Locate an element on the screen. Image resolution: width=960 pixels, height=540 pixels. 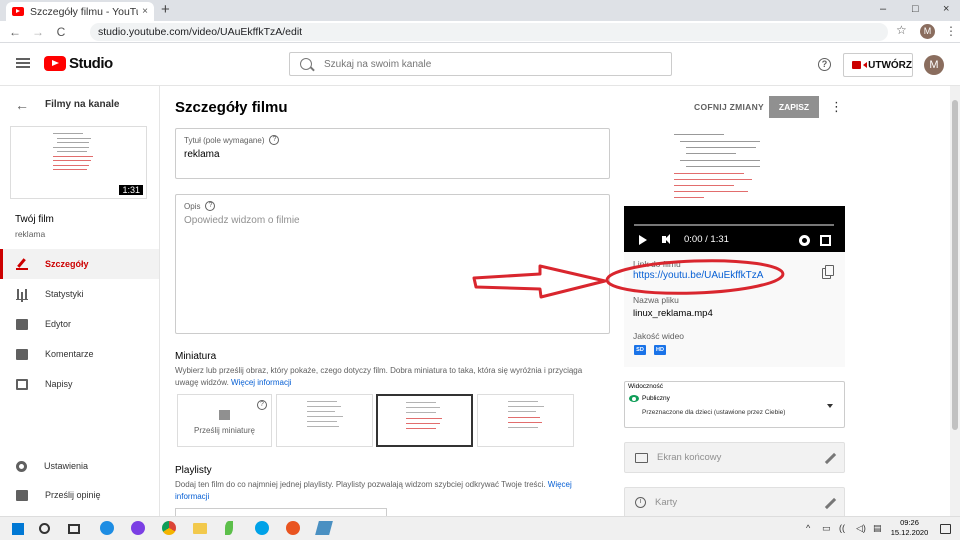
sidebar-item-settings: Ustawienia is located at coordinates (79, 466).